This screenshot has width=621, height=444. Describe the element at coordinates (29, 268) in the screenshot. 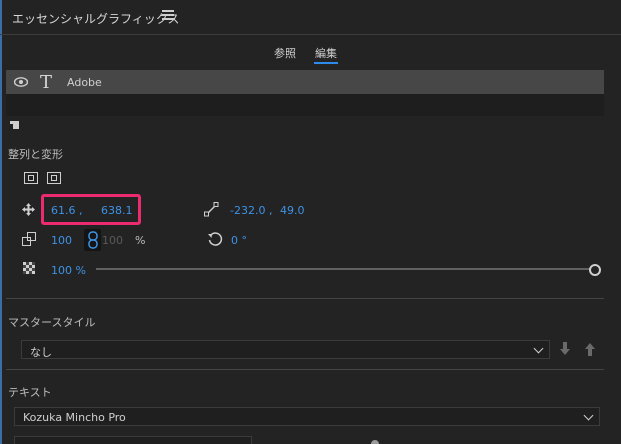

I see `opacity-checker-icon` at that location.